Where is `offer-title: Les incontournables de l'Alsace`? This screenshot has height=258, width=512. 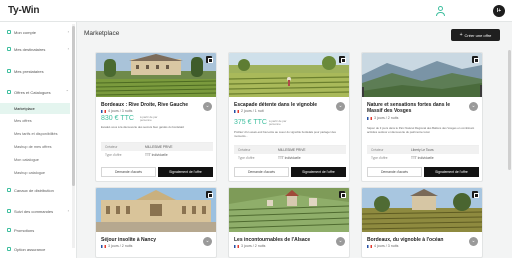
offer-title: Les incontournables de l'Alsace is located at coordinates (272, 240).